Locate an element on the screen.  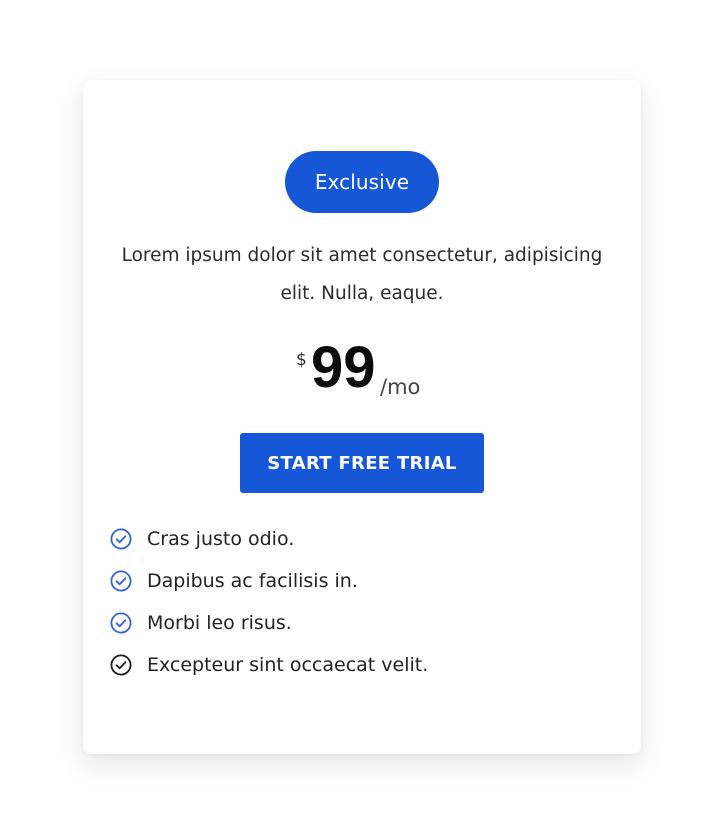
price-period: /mo is located at coordinates (400, 387).